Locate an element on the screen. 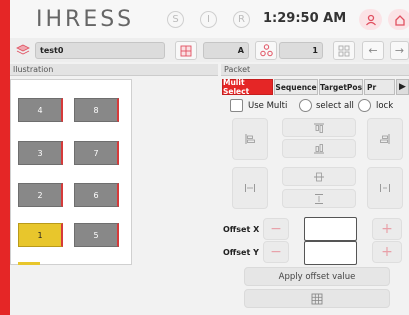 Image resolution: width=409 pixels, height=315 pixels. arrow-left-icon: ← is located at coordinates (373, 50).